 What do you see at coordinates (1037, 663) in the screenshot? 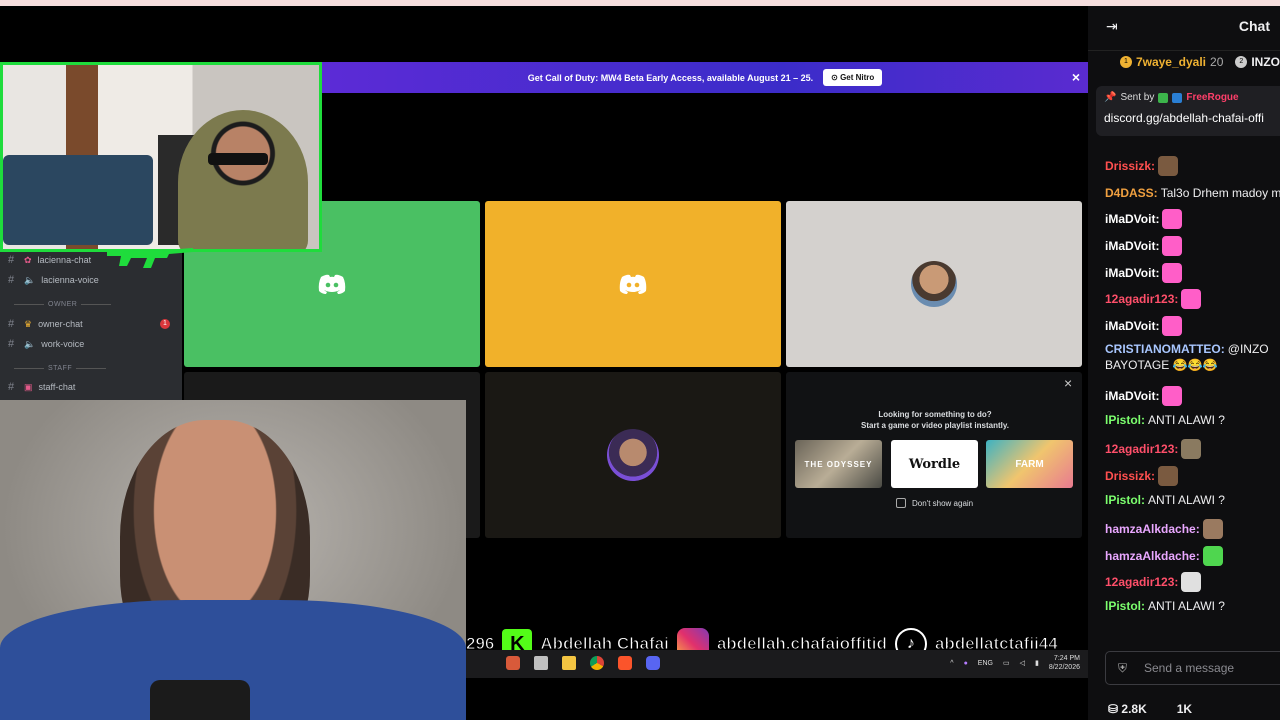
I see `battery-icon: ▮` at bounding box center [1037, 663].